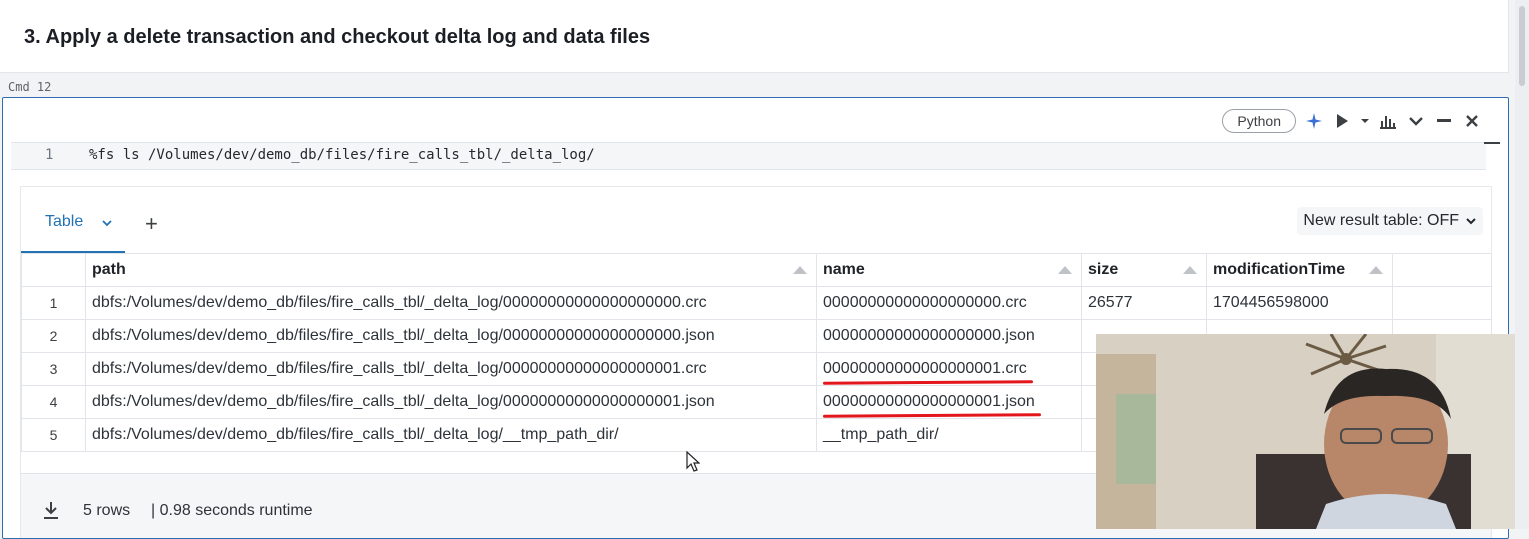  Describe the element at coordinates (1522, 264) in the screenshot. I see `page-scrollbar` at that location.